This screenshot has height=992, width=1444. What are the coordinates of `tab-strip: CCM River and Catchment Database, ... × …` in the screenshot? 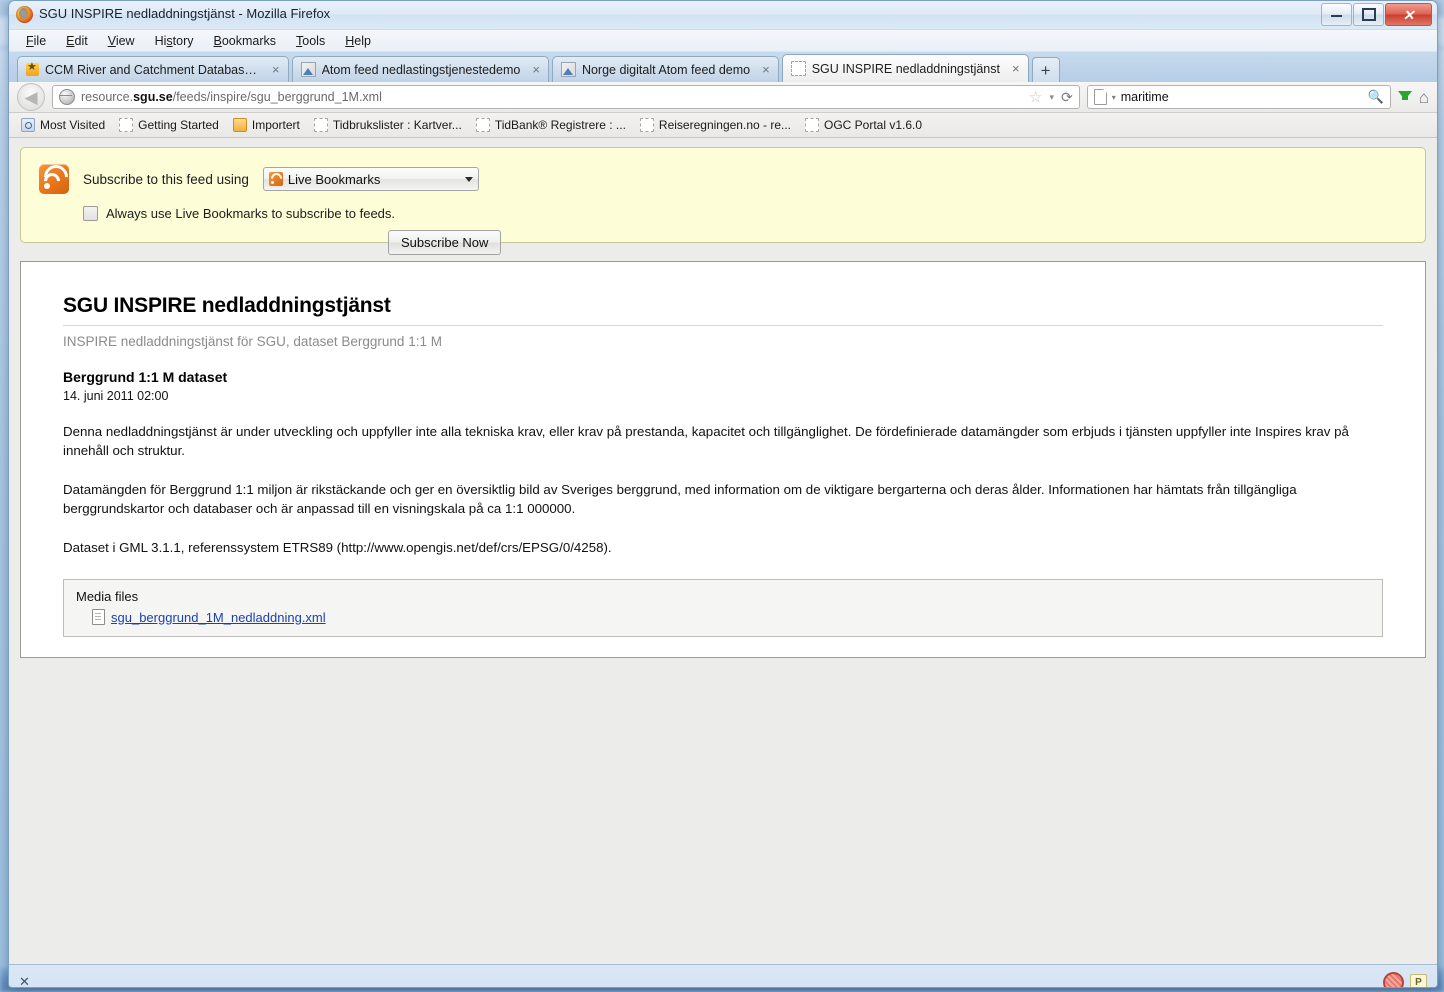 It's located at (723, 67).